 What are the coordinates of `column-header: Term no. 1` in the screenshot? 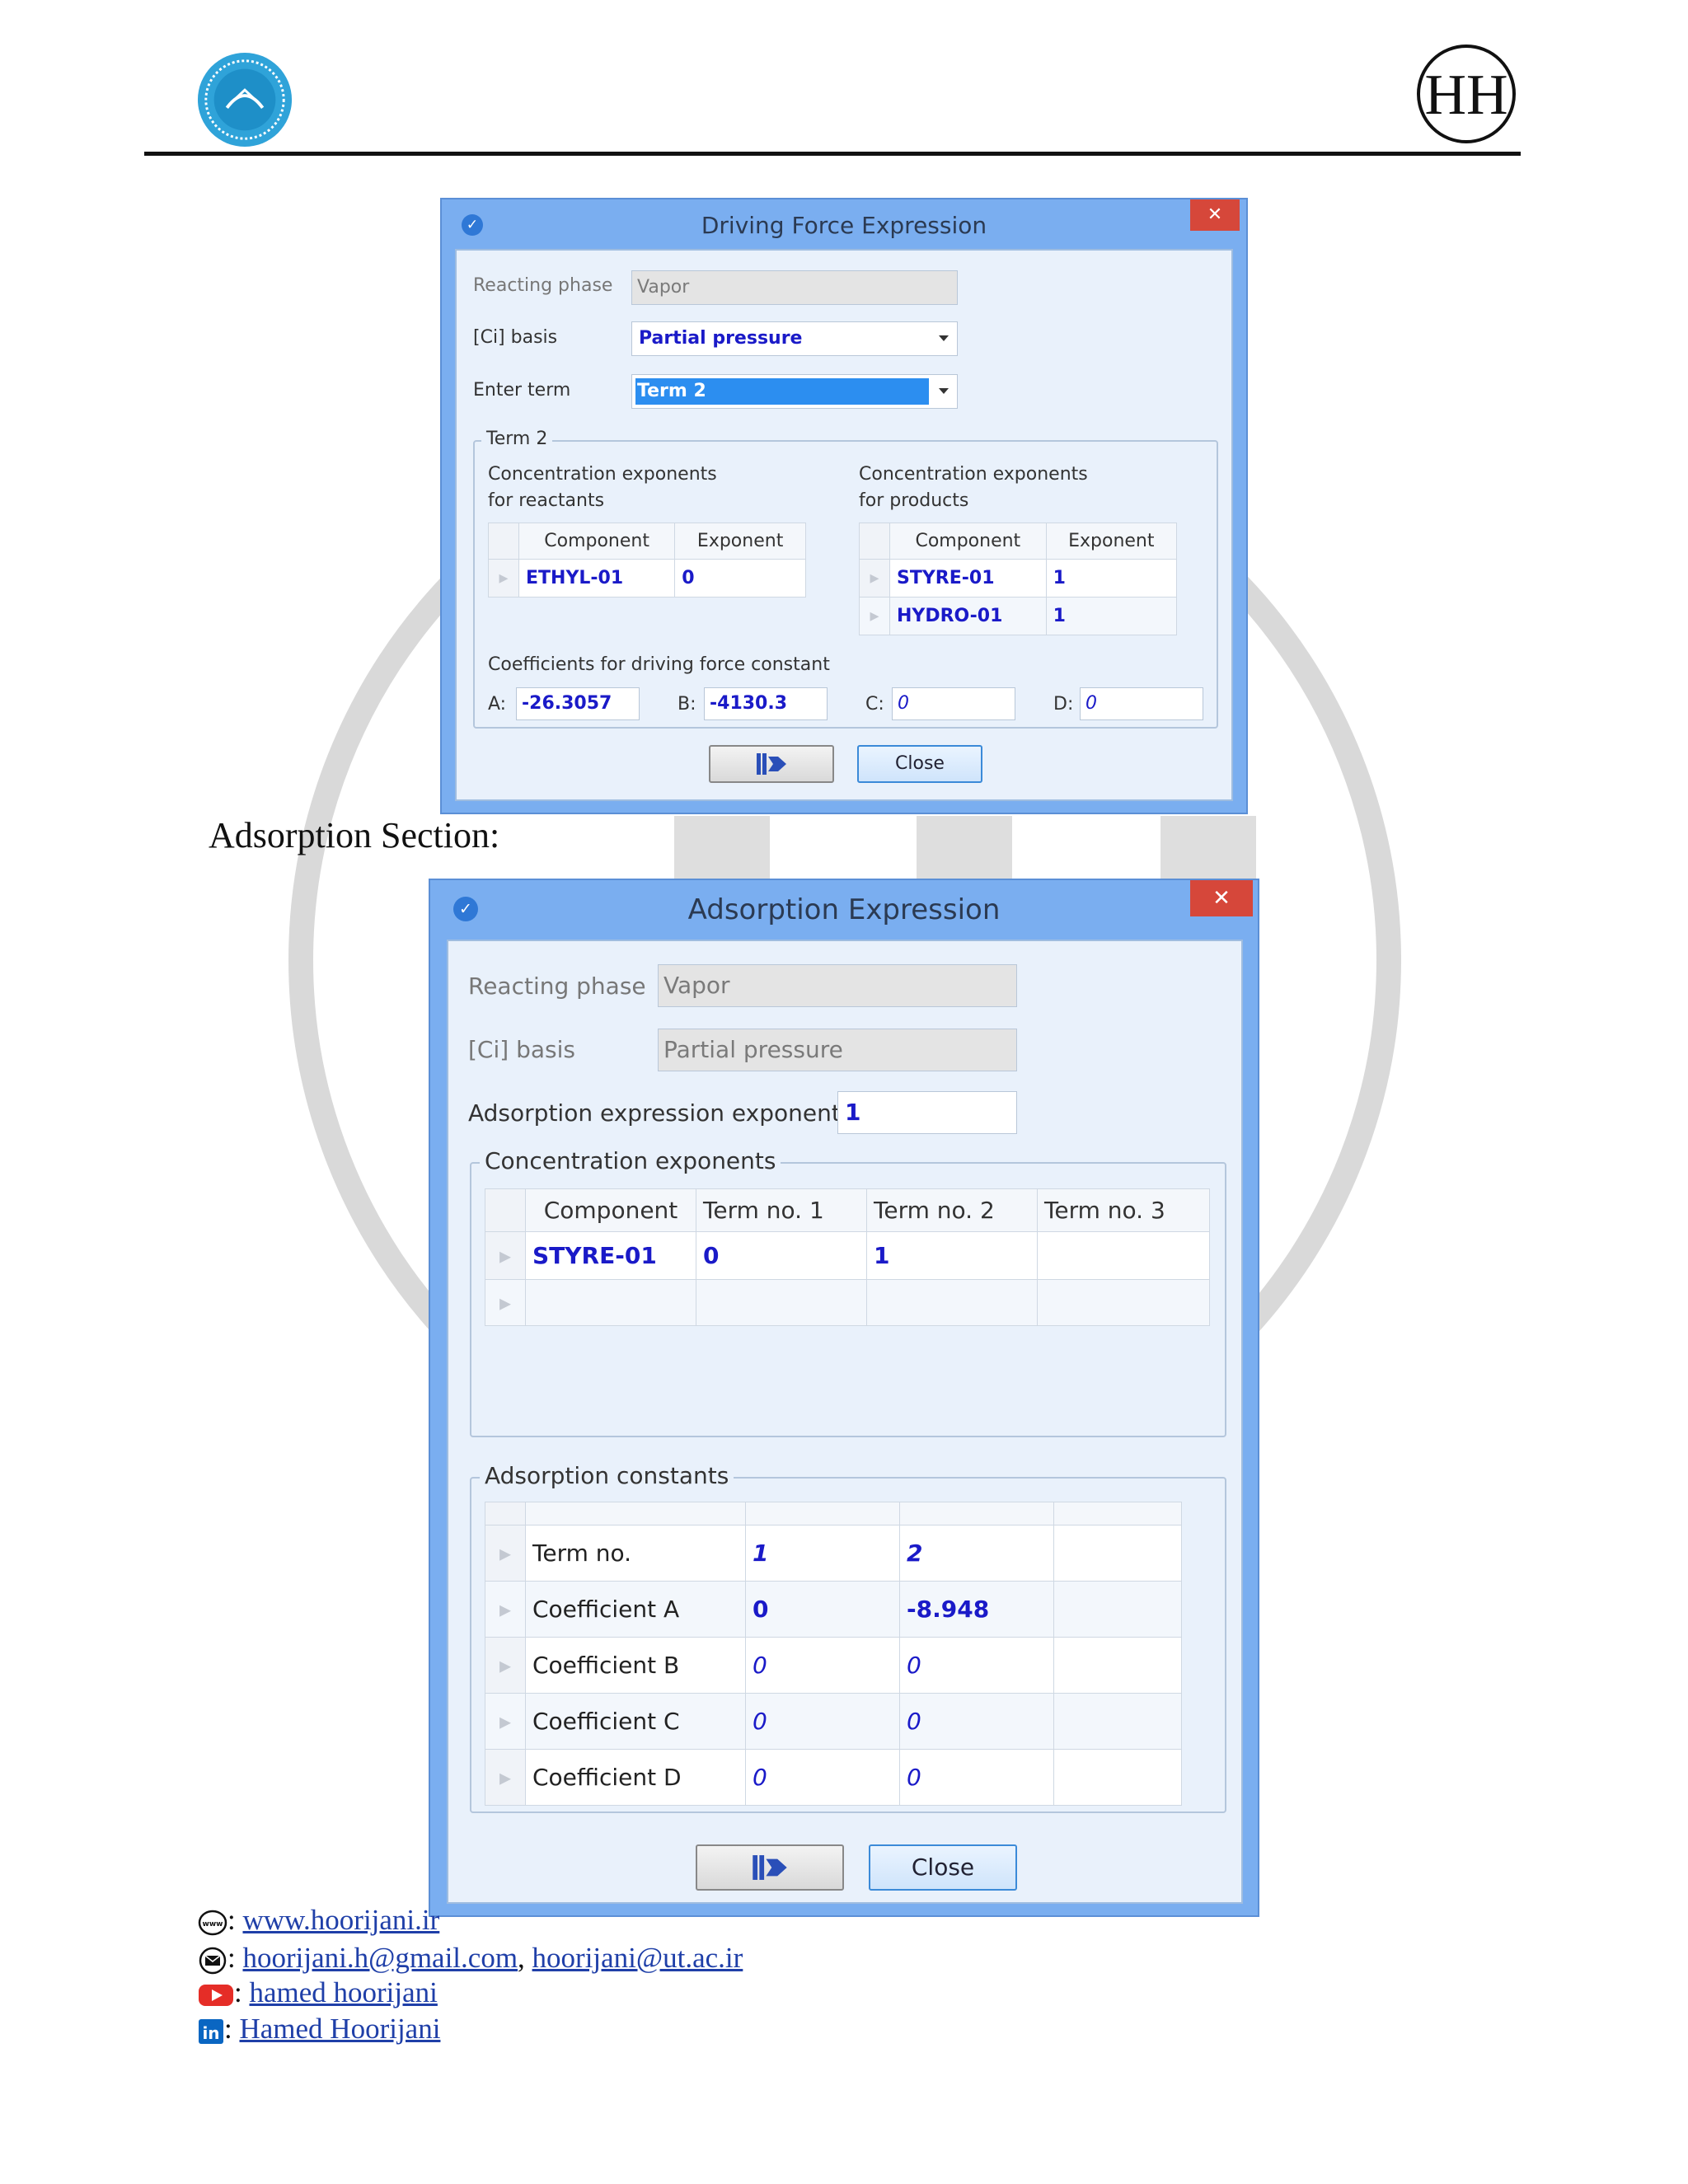 It's located at (781, 1210).